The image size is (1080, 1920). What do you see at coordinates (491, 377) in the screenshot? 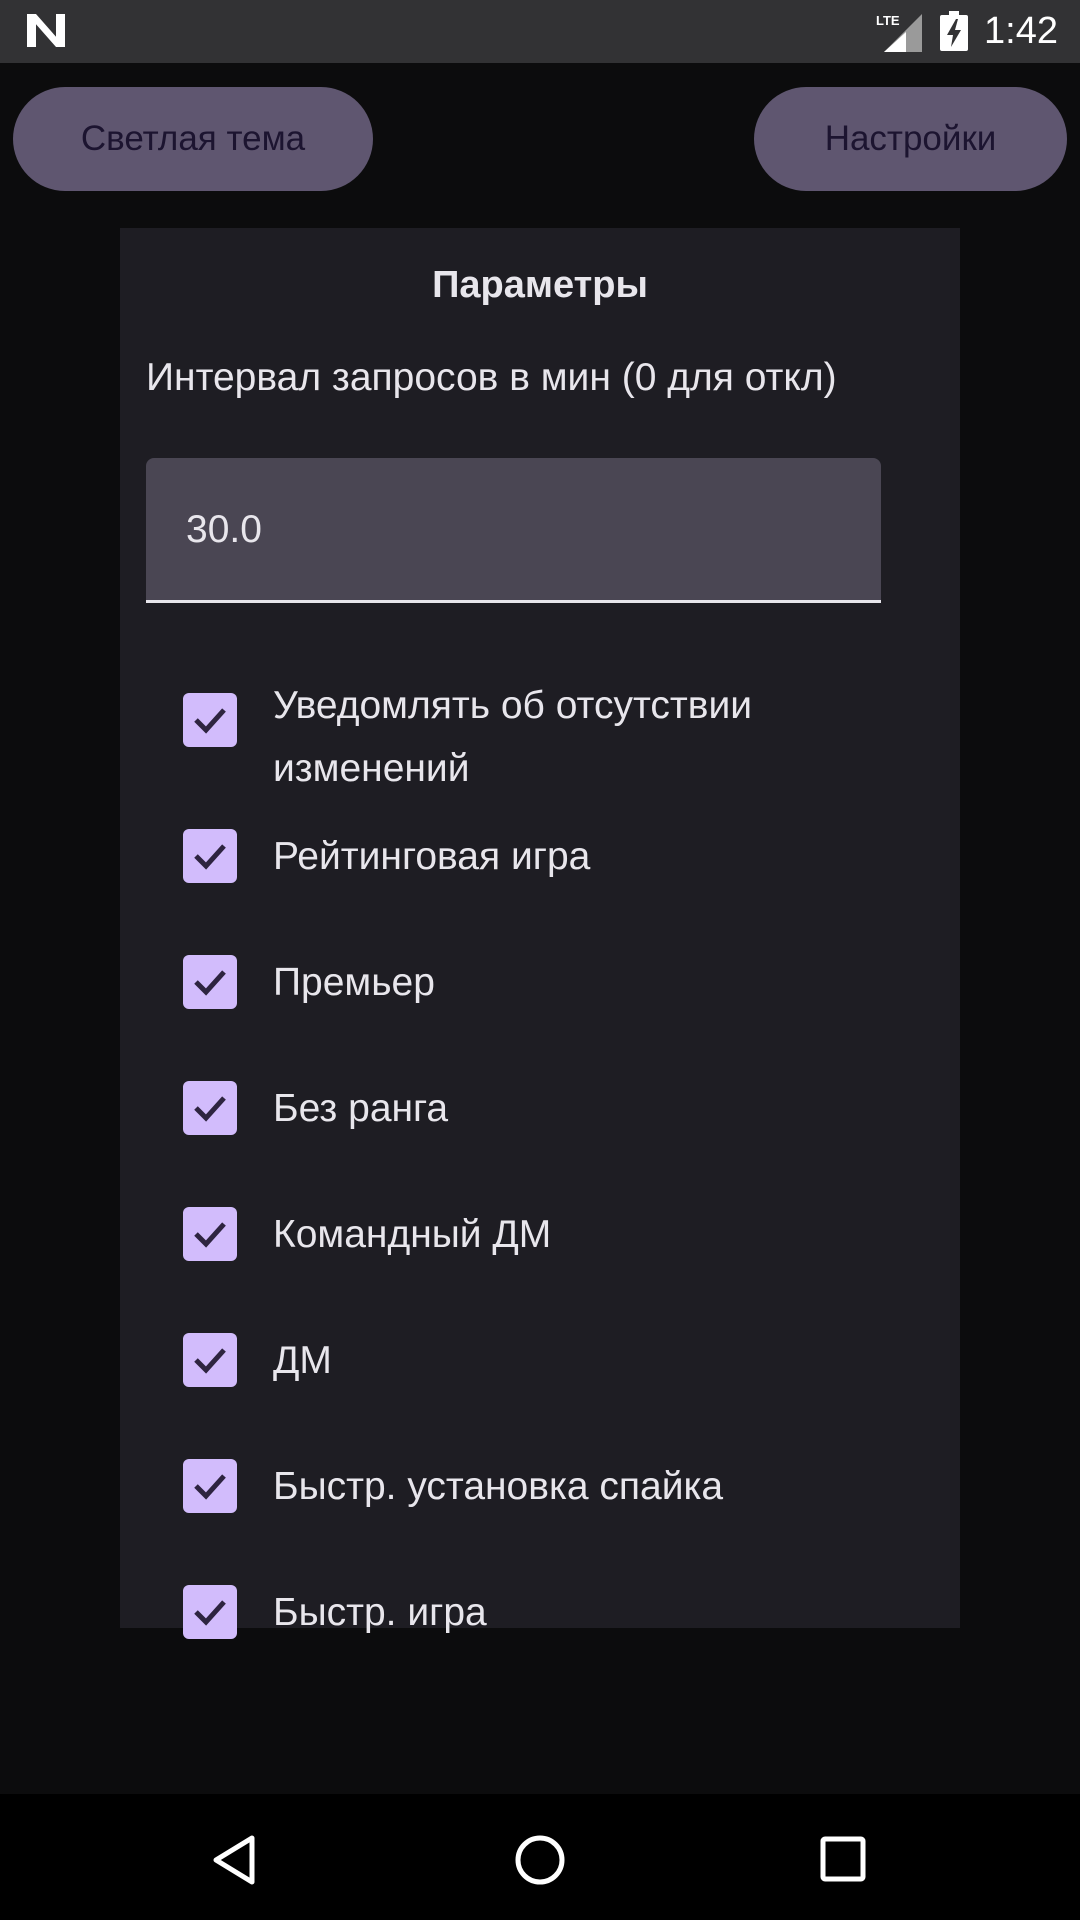
I see `interval-label: Интервал запросов в мин (0 для откл)` at bounding box center [491, 377].